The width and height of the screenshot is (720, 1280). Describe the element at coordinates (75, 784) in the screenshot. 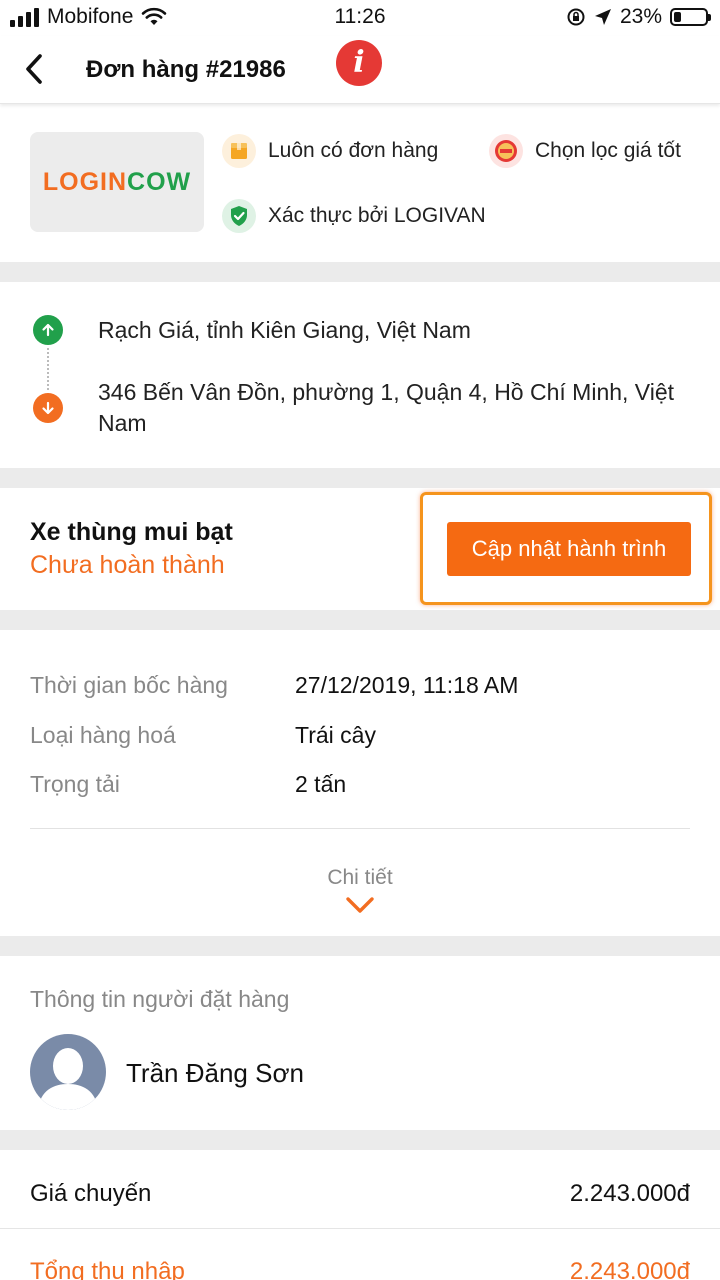

I see `weight-label: Trọng tải` at that location.